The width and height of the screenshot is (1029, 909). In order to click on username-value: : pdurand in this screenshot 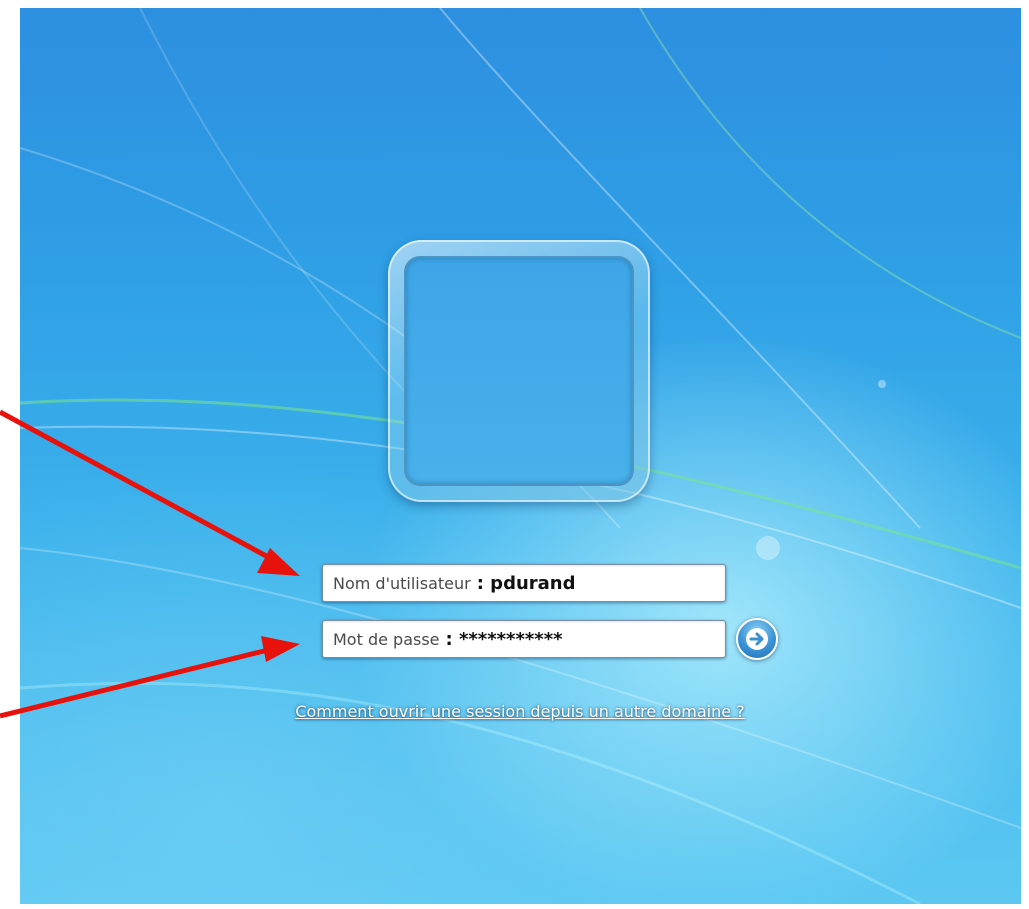, I will do `click(526, 583)`.